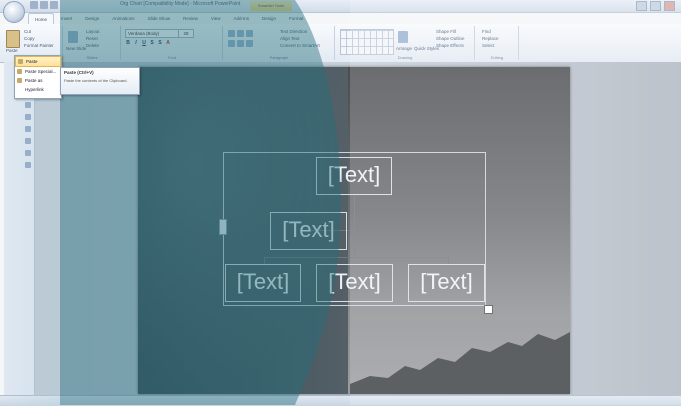 The height and width of the screenshot is (406, 681). I want to click on tab-smartart-design: Design, so click(269, 18).